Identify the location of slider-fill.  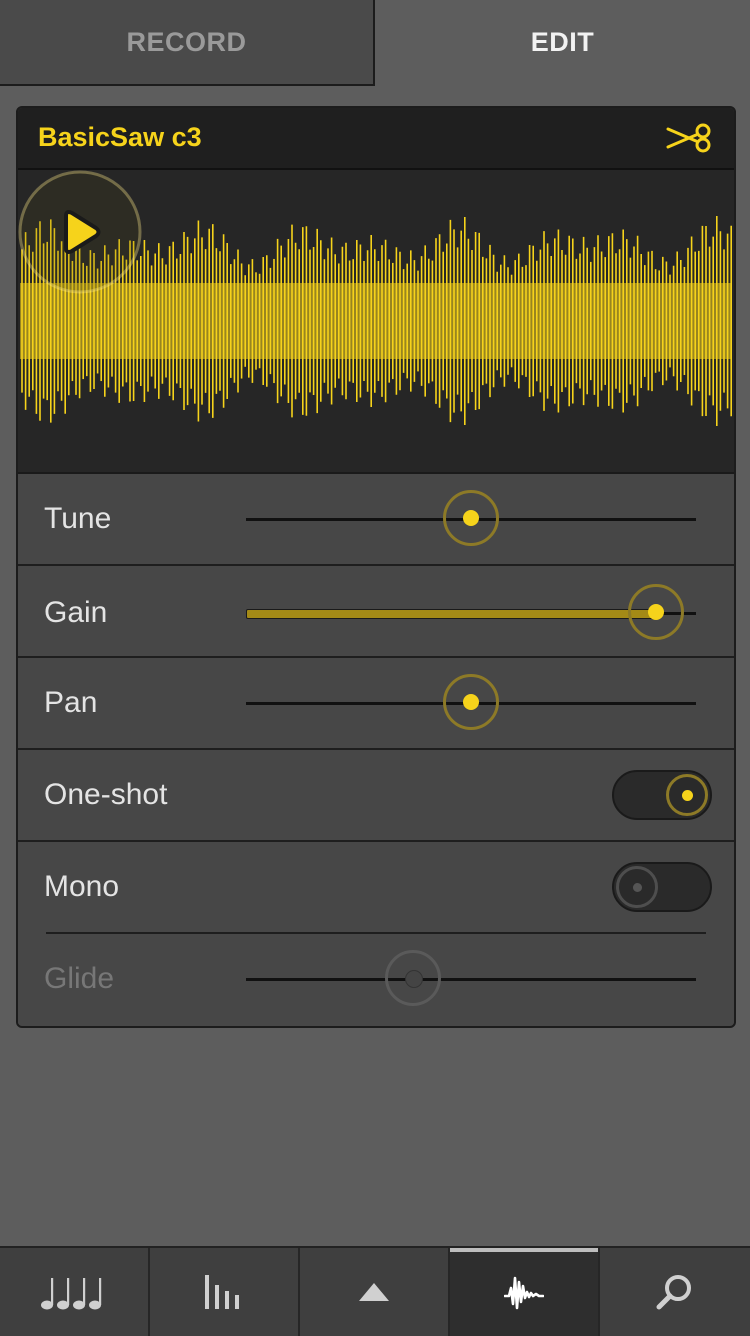
(452, 614).